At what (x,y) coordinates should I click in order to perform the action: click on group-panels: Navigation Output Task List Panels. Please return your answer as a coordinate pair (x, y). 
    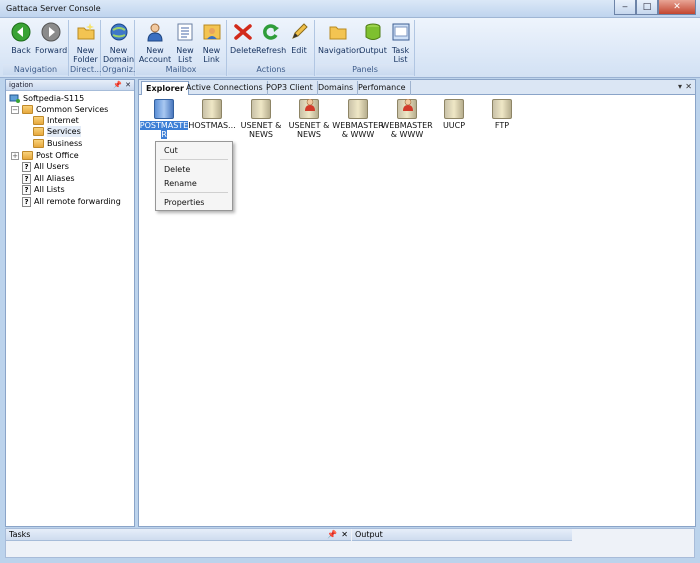
    Looking at the image, I should click on (365, 48).